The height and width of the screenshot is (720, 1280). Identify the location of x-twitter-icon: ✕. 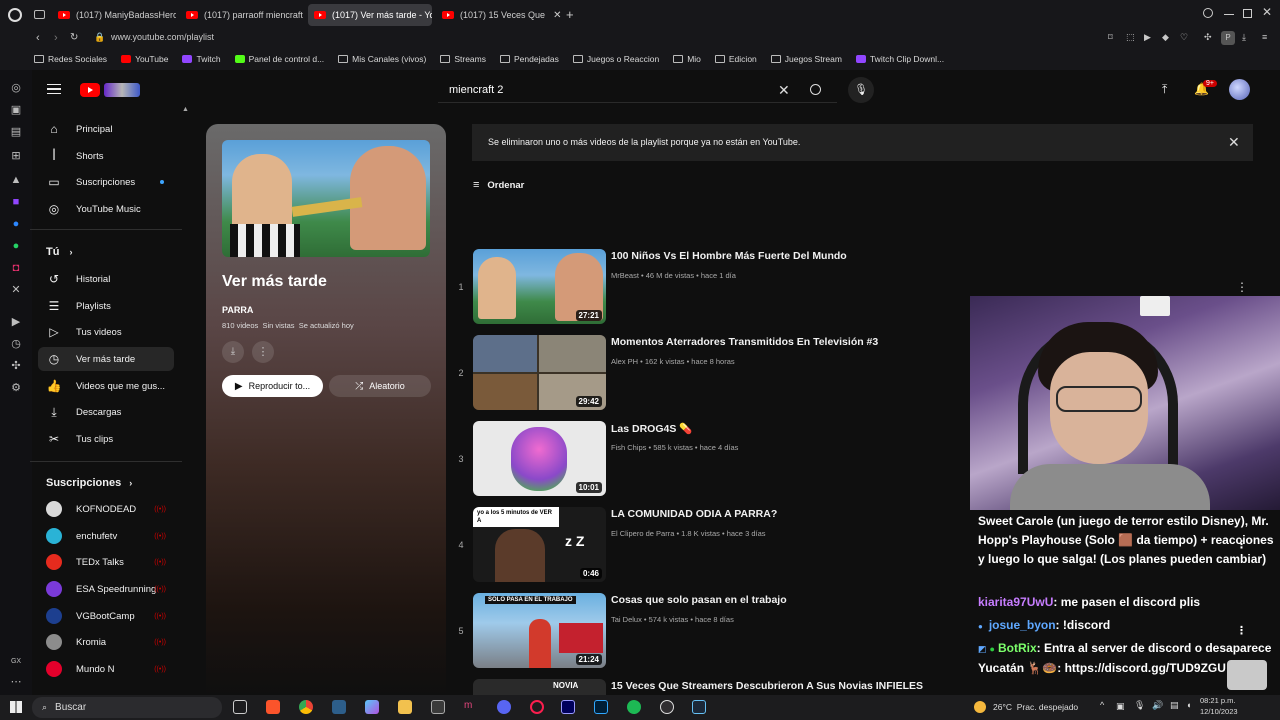
(16, 290).